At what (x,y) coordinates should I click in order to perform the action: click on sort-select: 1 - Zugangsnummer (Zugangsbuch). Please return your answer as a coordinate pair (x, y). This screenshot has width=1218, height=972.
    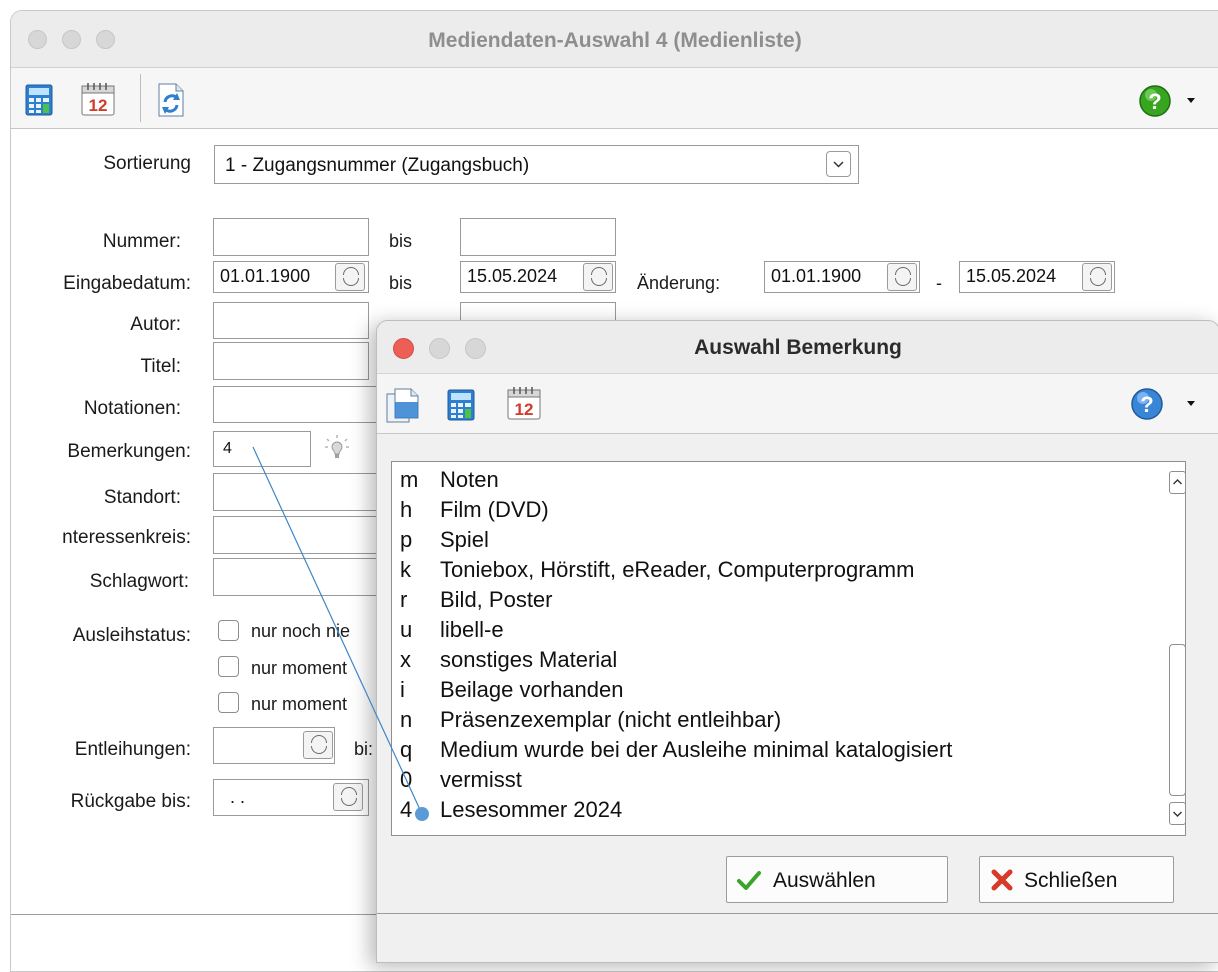
    Looking at the image, I should click on (536, 164).